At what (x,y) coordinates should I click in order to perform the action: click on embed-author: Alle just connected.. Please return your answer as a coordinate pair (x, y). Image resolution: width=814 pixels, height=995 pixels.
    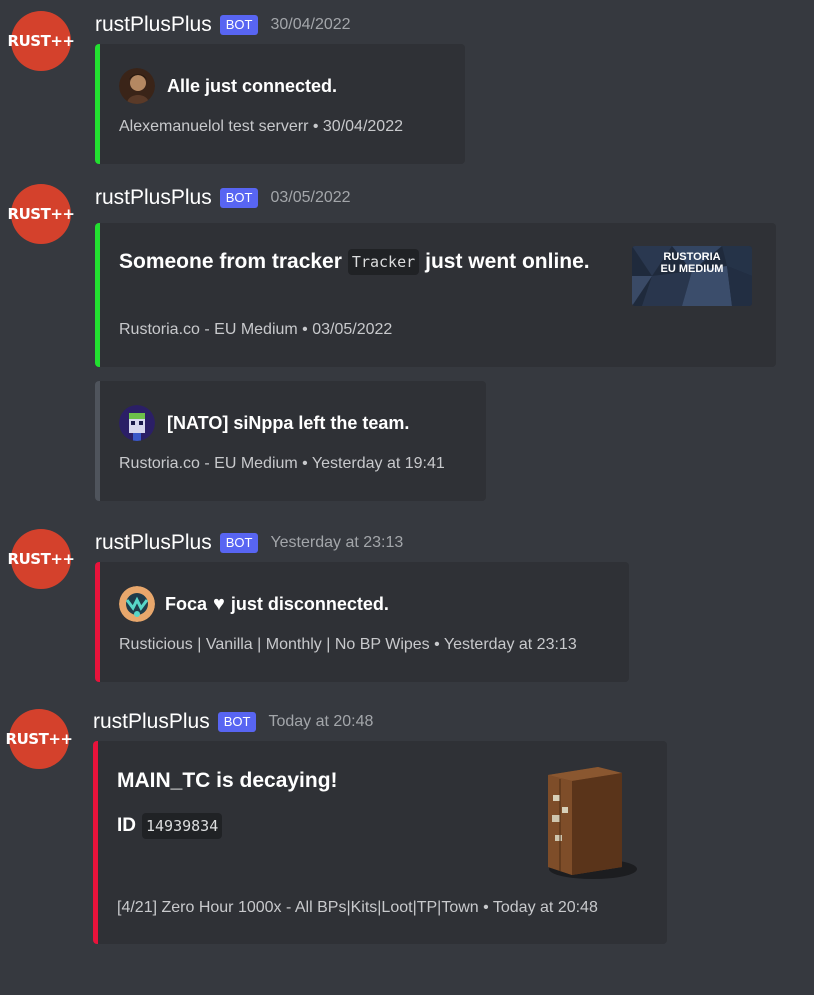
    Looking at the image, I should click on (228, 86).